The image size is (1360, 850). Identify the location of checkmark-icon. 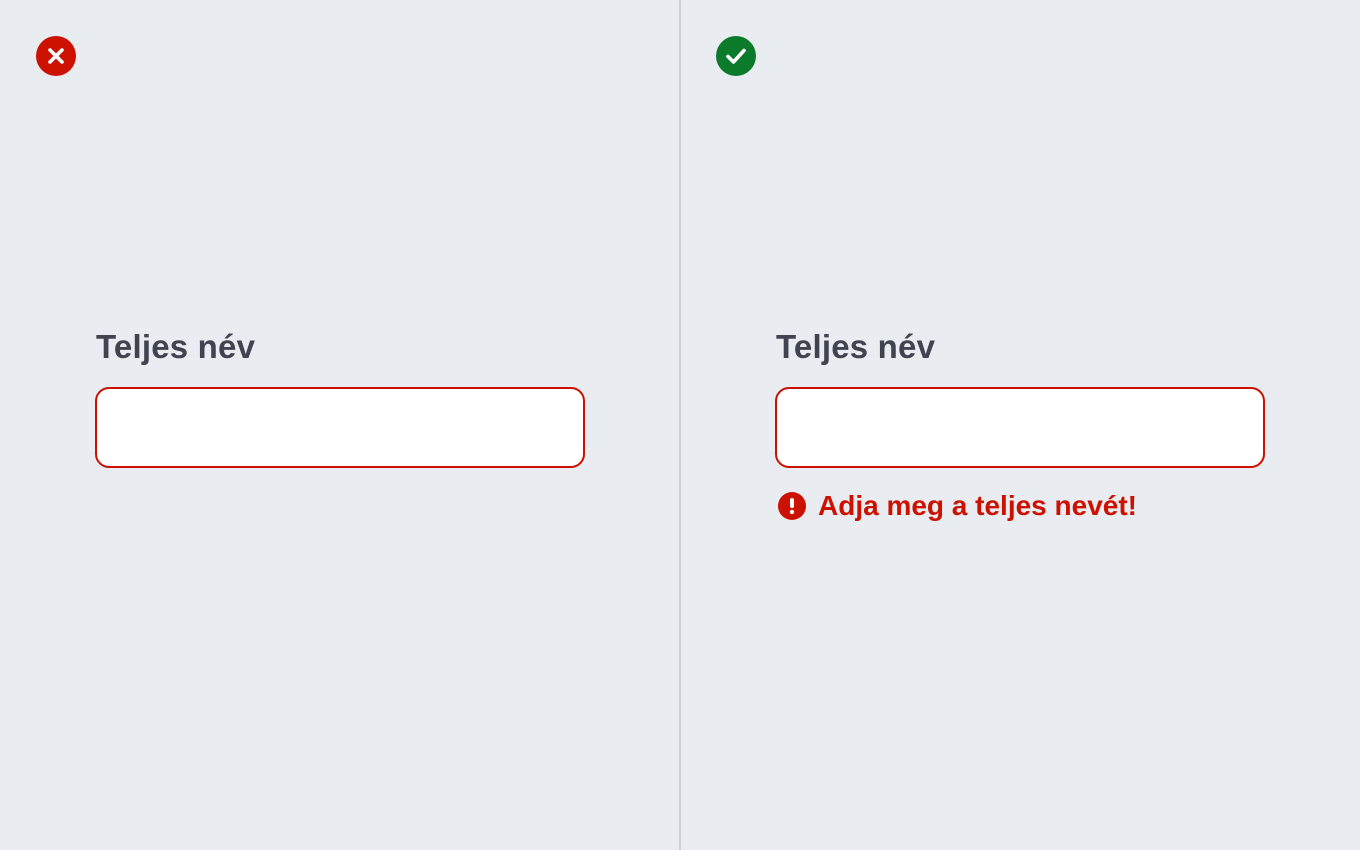
(736, 56).